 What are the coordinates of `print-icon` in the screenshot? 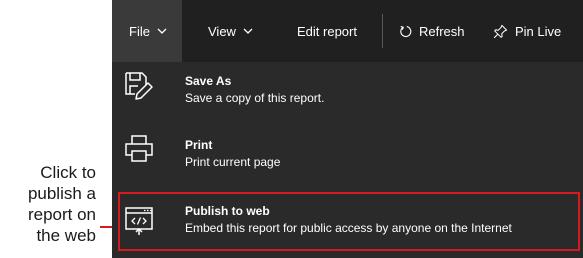 It's located at (139, 148).